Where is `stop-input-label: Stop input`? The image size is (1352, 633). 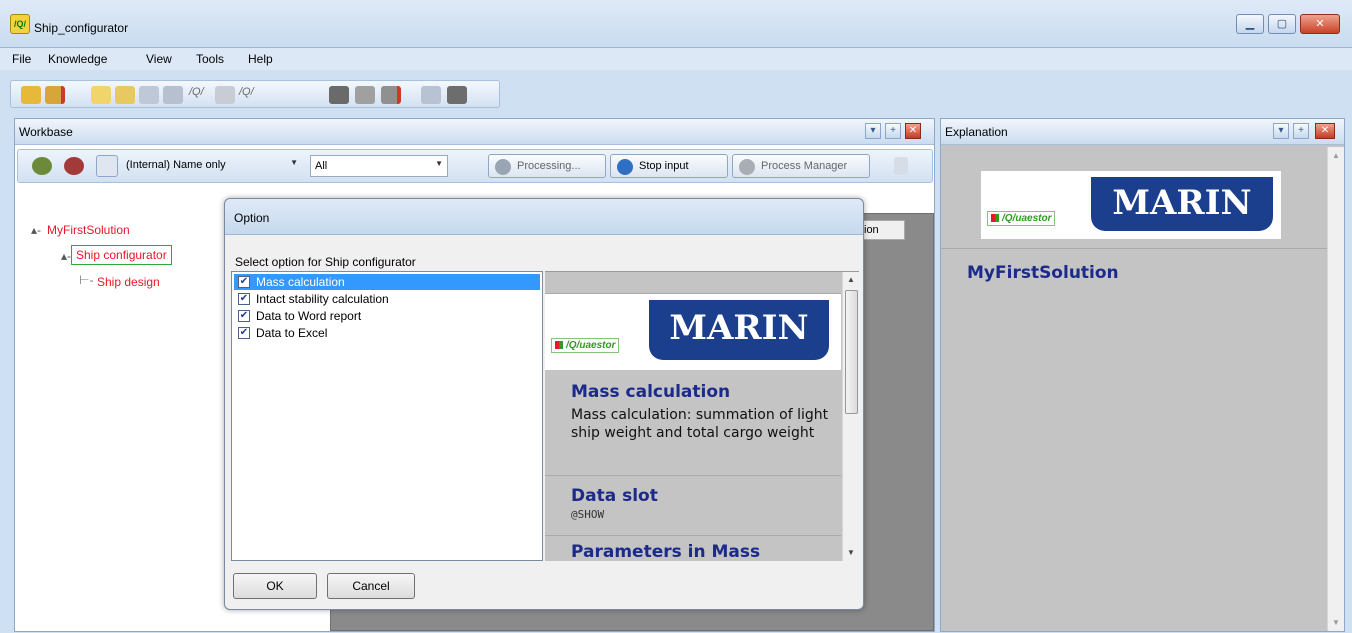
stop-input-label: Stop input is located at coordinates (664, 166).